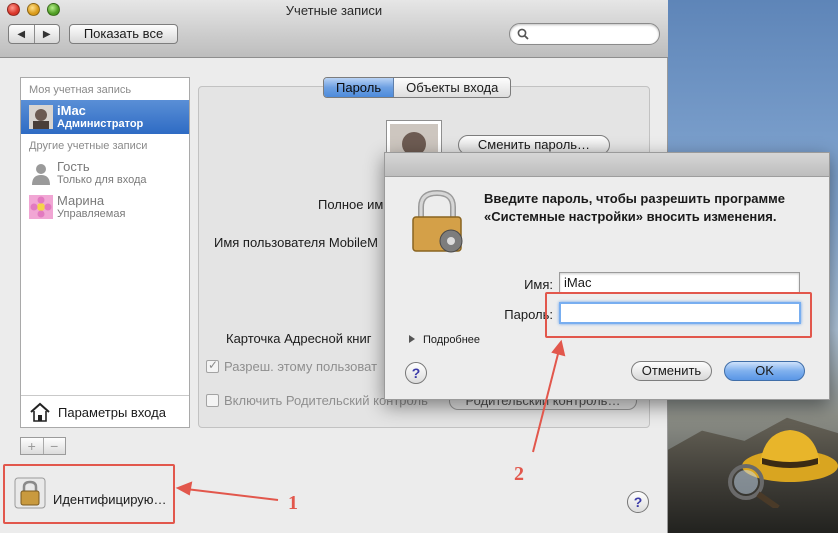 The height and width of the screenshot is (533, 838). Describe the element at coordinates (212, 365) in the screenshot. I see `allow-admin-checkbox` at that location.